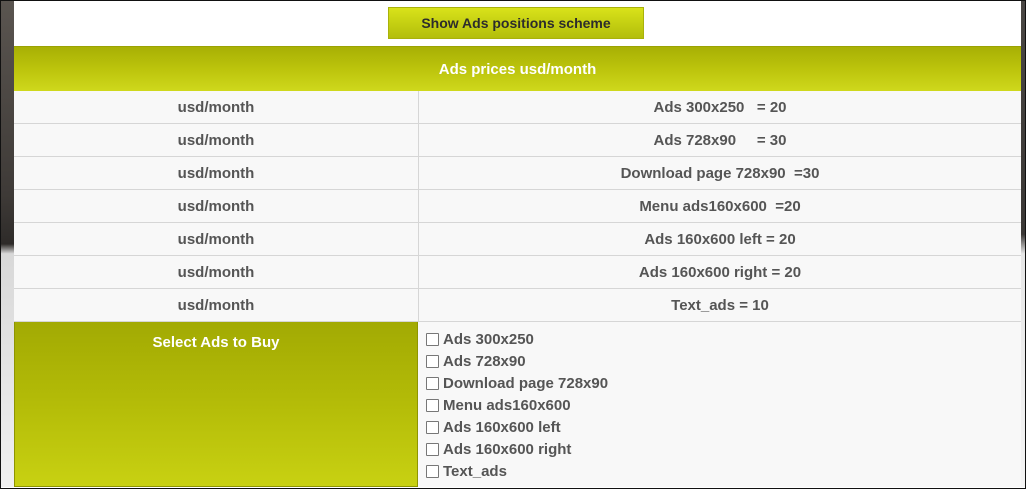  Describe the element at coordinates (1023, 244) in the screenshot. I see `right-background-edge` at that location.